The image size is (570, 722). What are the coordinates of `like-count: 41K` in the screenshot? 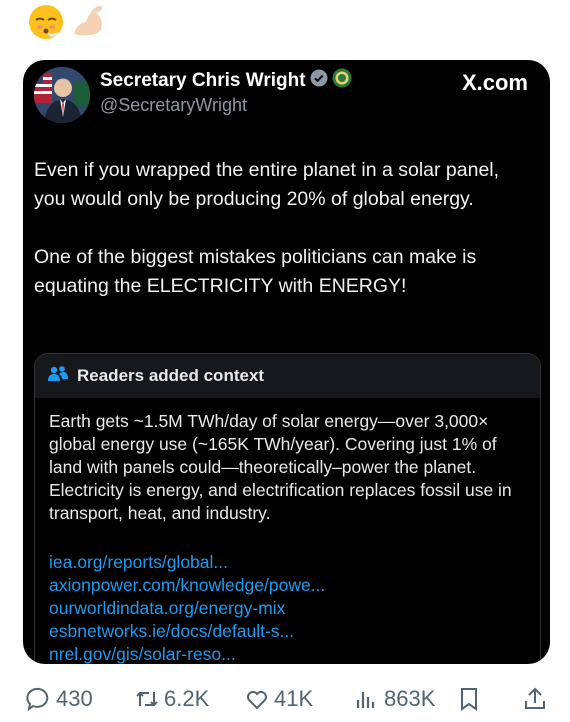 It's located at (294, 698).